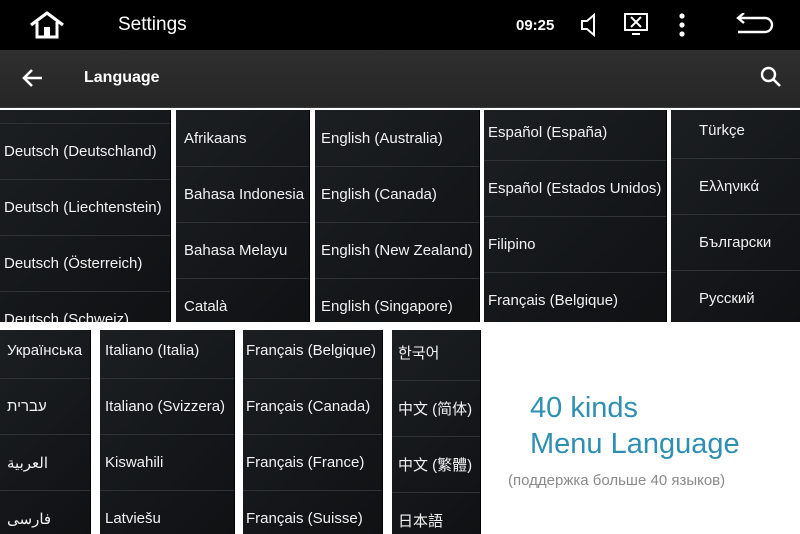  What do you see at coordinates (85, 151) in the screenshot?
I see `language-item: Deutsch (Deutschland)` at bounding box center [85, 151].